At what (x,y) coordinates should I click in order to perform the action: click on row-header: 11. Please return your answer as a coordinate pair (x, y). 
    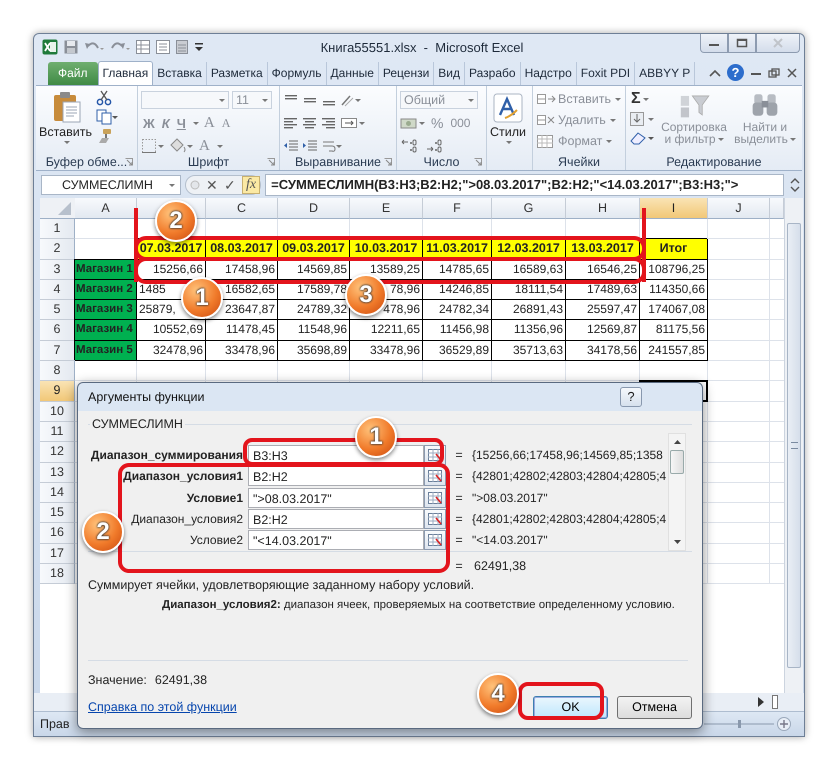
    Looking at the image, I should click on (57, 432).